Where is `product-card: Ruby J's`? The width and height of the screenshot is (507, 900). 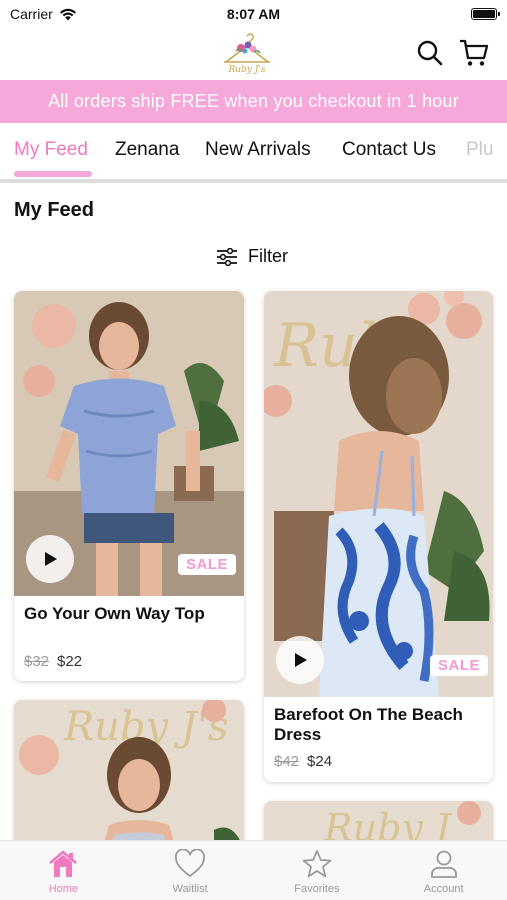 product-card: Ruby J's is located at coordinates (129, 780).